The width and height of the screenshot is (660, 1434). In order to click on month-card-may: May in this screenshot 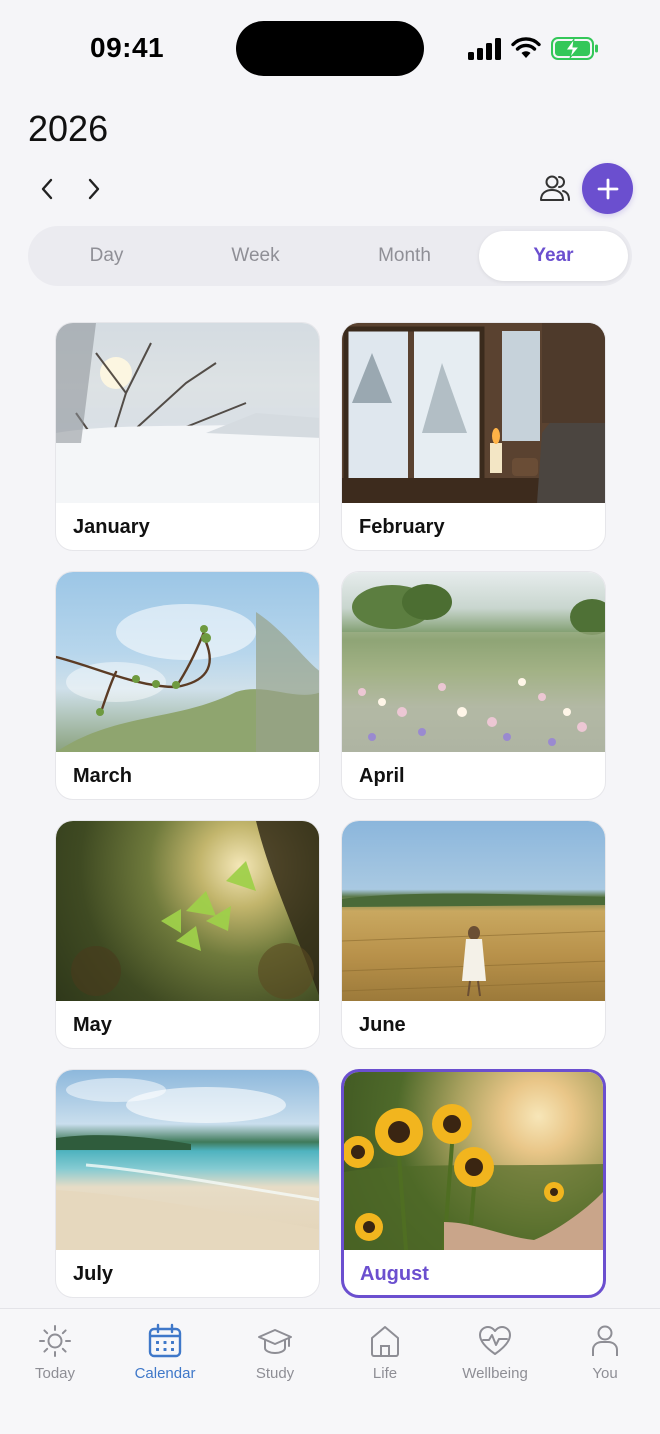, I will do `click(187, 934)`.